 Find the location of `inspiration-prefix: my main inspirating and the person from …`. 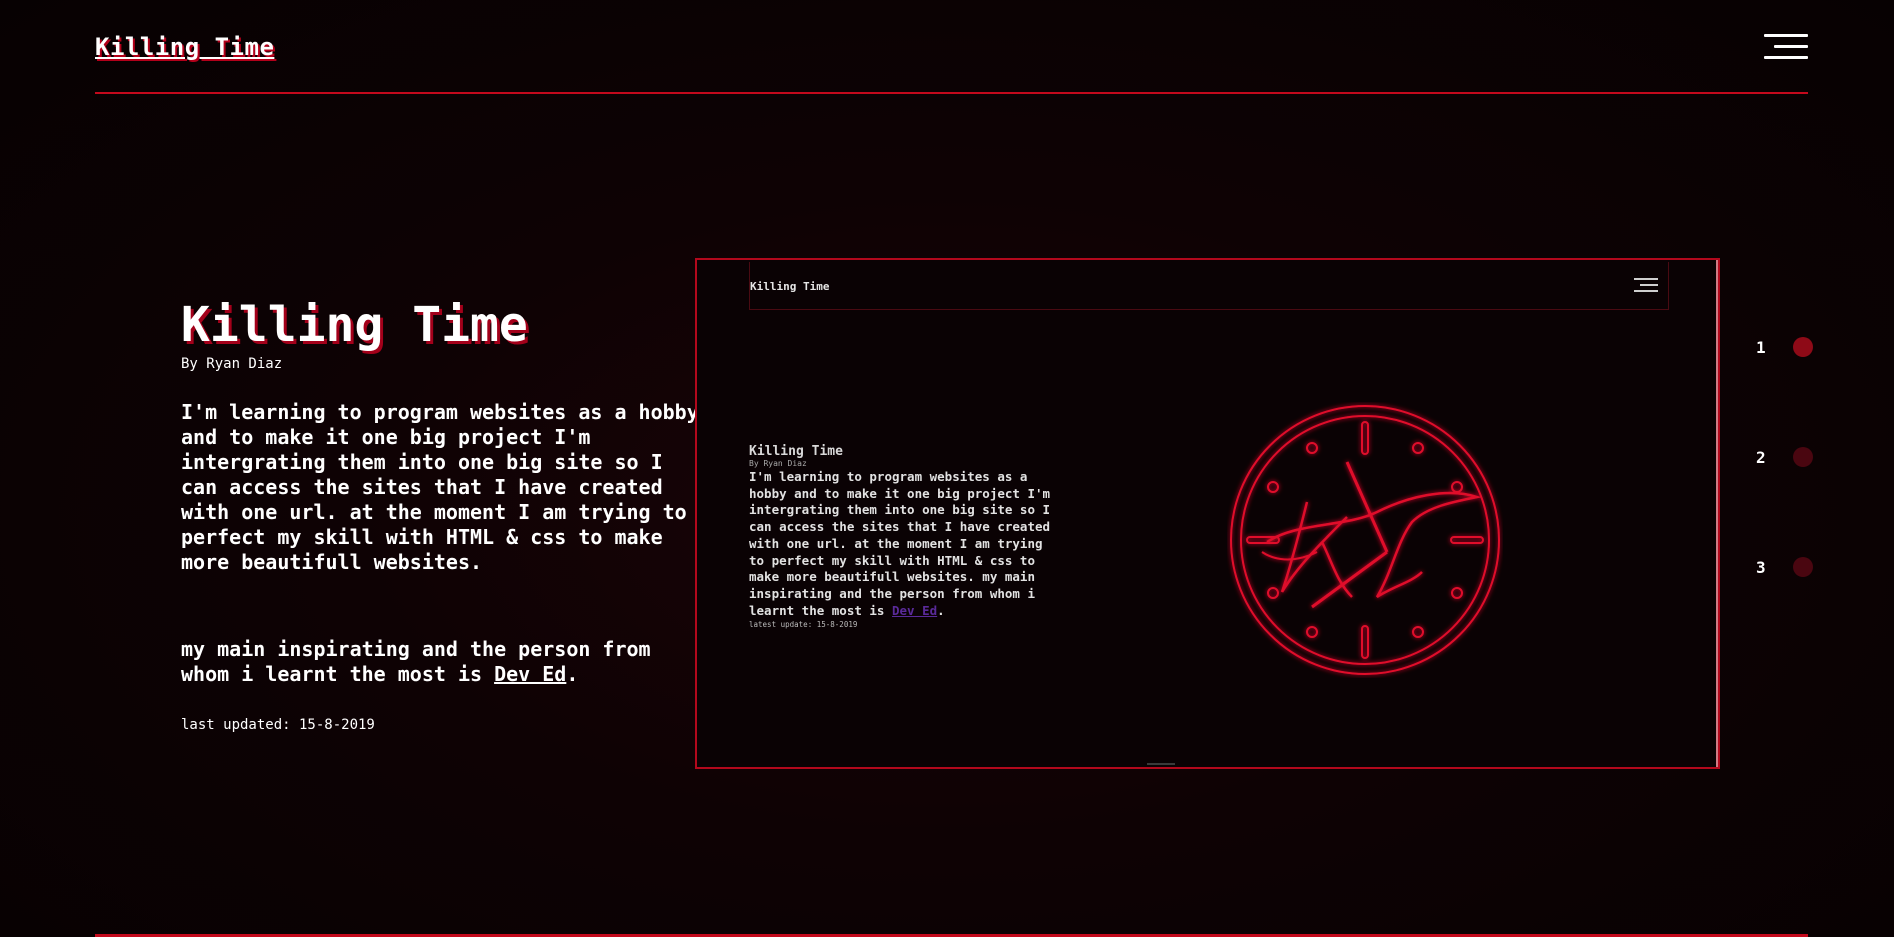

inspiration-prefix: my main inspirating and the person from … is located at coordinates (416, 661).